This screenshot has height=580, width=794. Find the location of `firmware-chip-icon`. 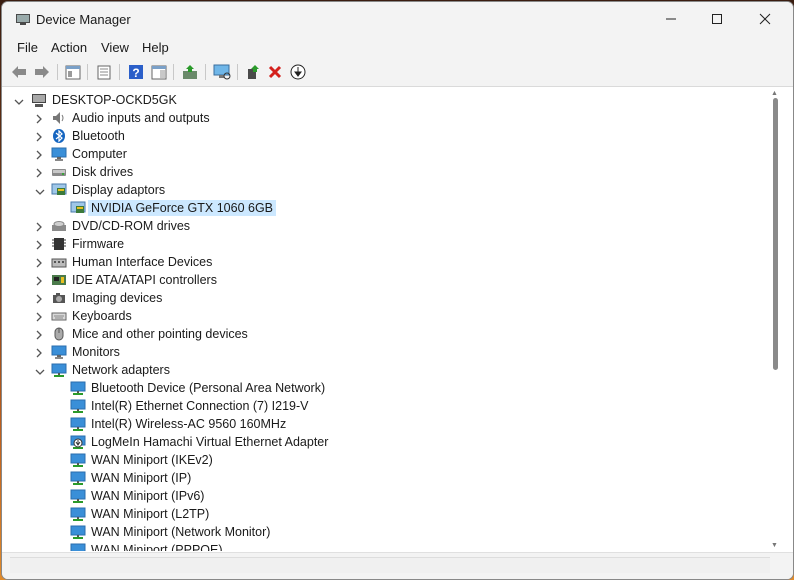

firmware-chip-icon is located at coordinates (59, 244).